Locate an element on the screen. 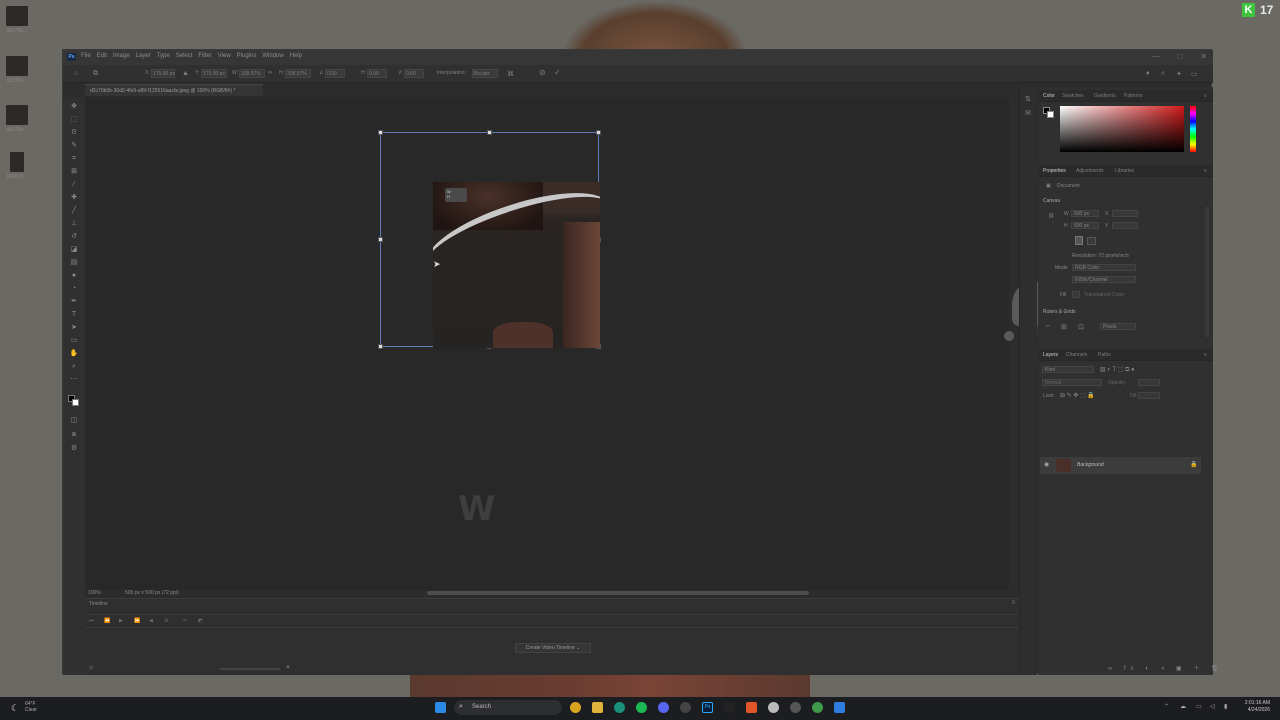 The width and height of the screenshot is (1280, 720). edit-toolbar-icon: ⚙ is located at coordinates (74, 449).